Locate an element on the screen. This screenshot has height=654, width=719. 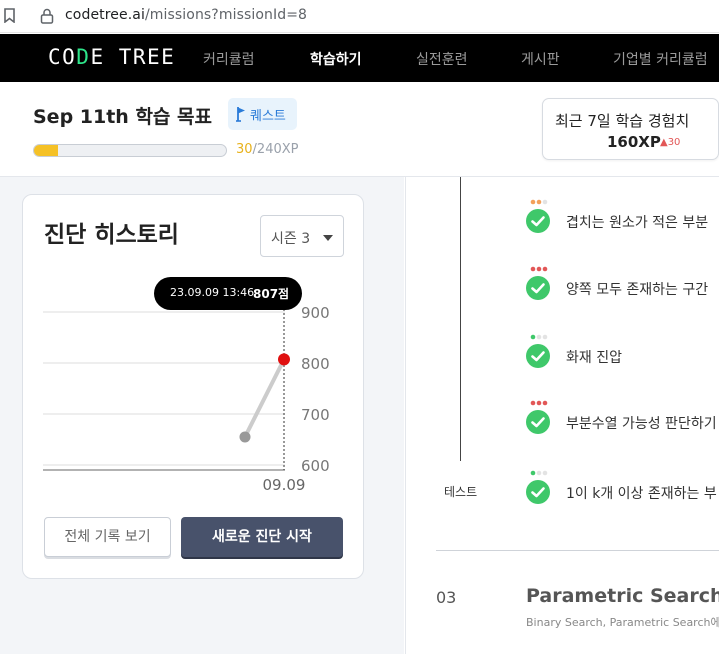
y-tick-label: 900 is located at coordinates (315, 313).